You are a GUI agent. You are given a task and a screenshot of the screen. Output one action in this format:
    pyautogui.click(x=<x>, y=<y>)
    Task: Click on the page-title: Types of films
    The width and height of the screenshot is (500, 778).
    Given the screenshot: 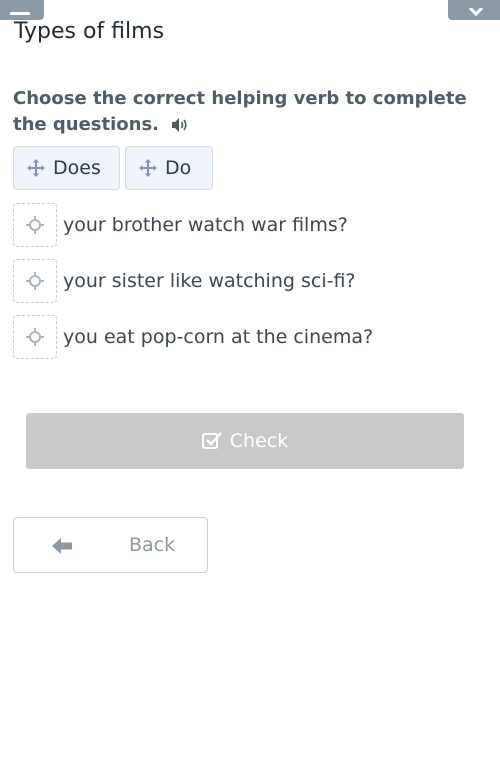 What is the action you would take?
    pyautogui.click(x=89, y=31)
    